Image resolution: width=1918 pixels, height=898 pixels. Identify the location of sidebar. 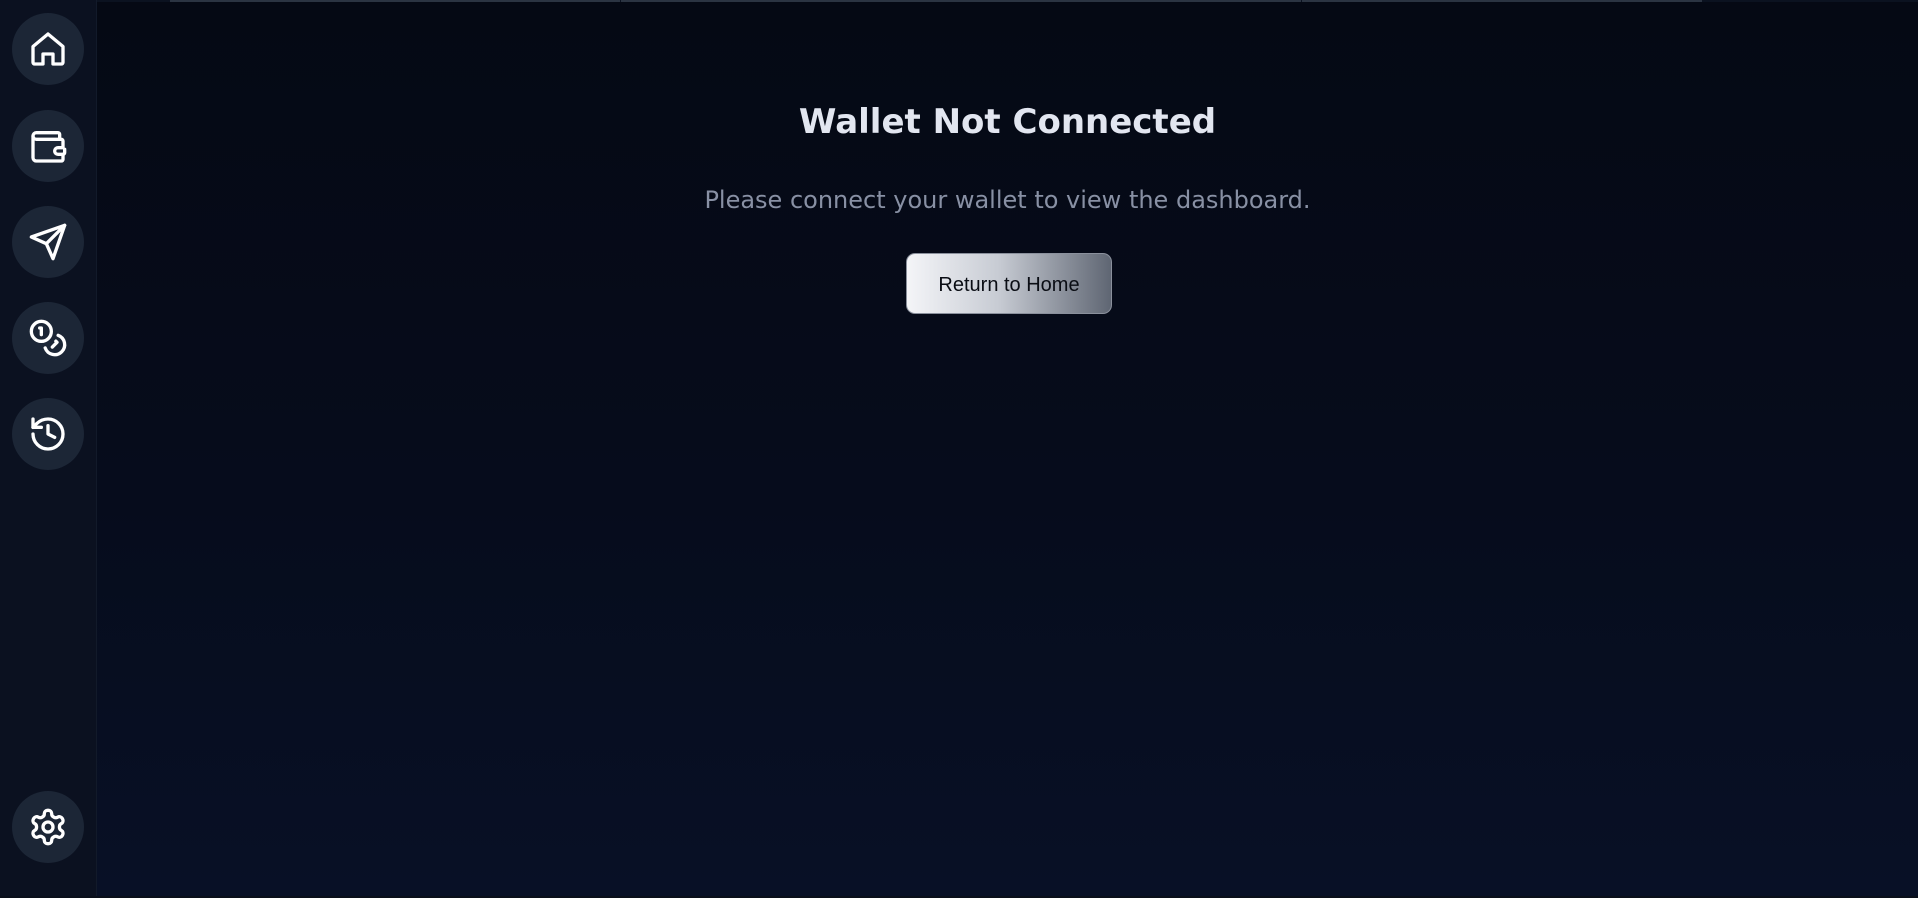
(48, 449).